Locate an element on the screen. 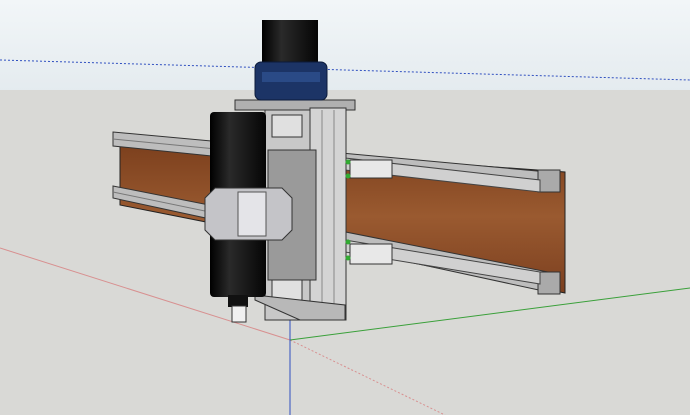 Image resolution: width=690 pixels, height=415 pixels. spindle-clamp-front is located at coordinates (252, 214).